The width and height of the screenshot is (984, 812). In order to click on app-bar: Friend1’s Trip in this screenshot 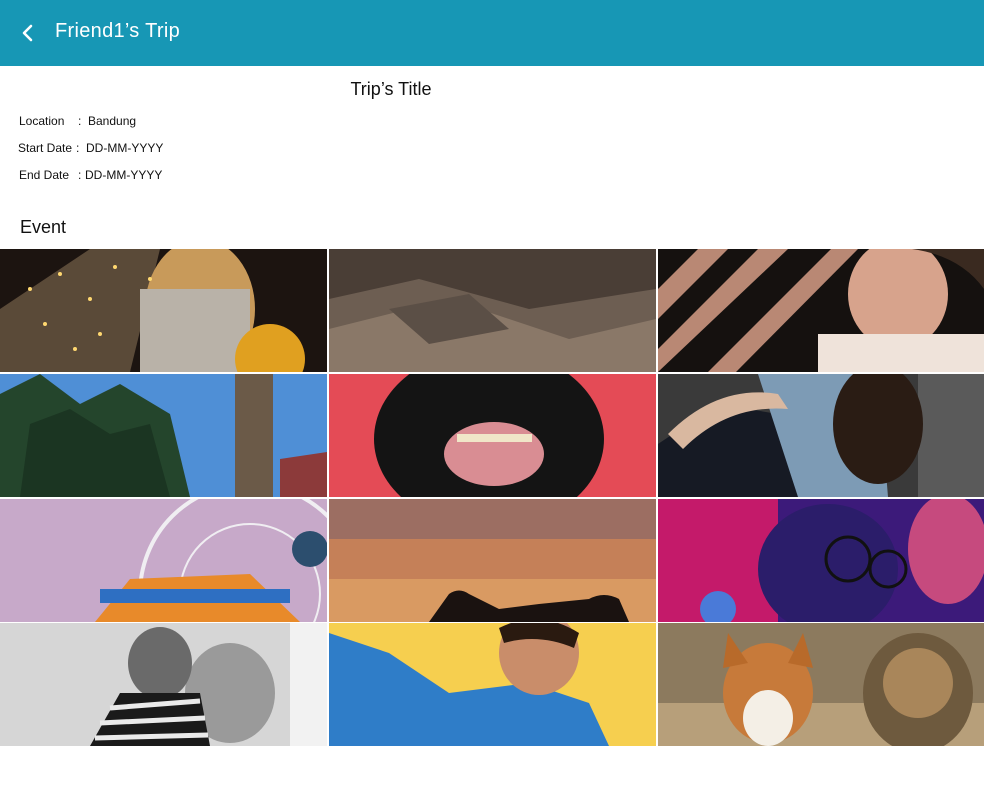, I will do `click(492, 33)`.